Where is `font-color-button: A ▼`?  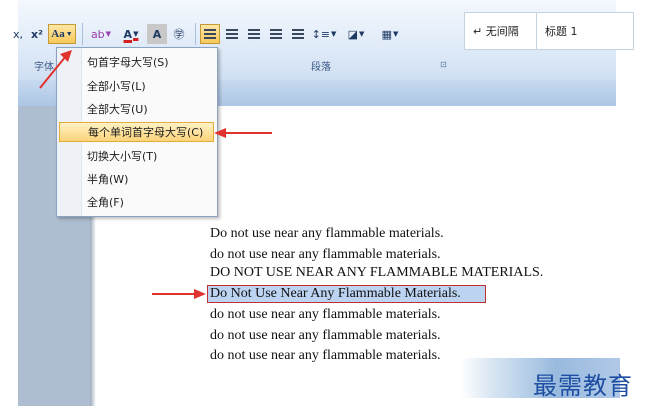
font-color-button: A ▼ is located at coordinates (131, 34).